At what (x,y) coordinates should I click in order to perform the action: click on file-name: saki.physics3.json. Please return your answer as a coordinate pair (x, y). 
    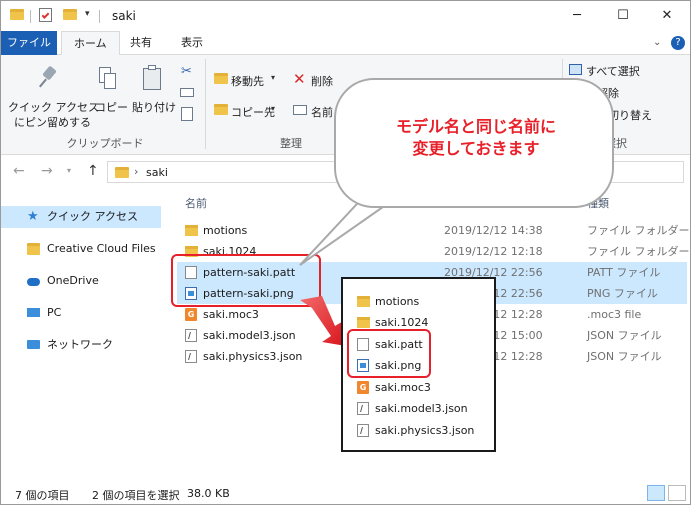
    Looking at the image, I should click on (425, 430).